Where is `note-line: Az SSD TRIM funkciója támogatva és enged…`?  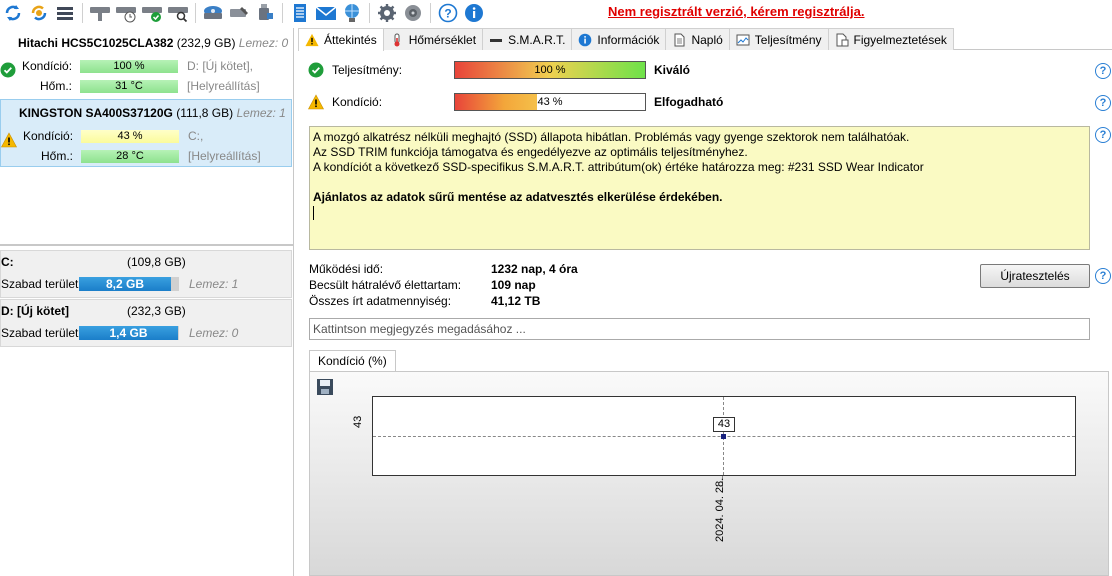 note-line: Az SSD TRIM funkciója támogatva és enged… is located at coordinates (530, 152).